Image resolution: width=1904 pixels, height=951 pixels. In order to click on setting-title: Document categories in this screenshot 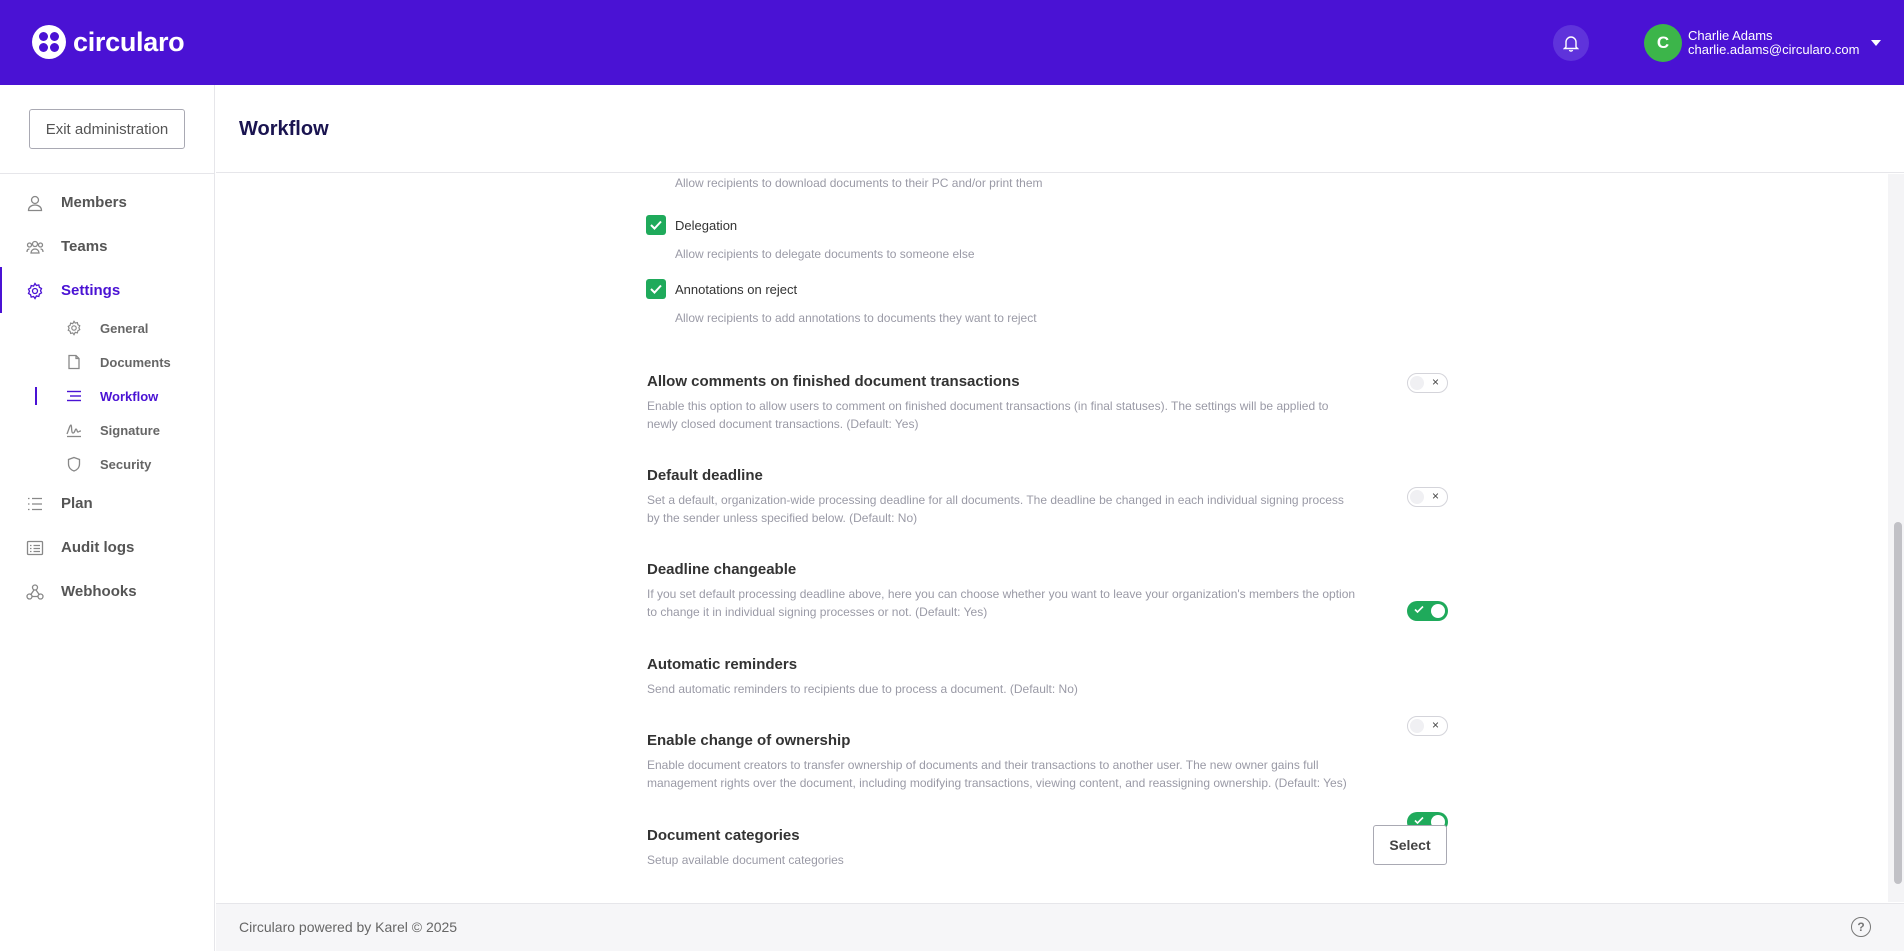, I will do `click(723, 835)`.